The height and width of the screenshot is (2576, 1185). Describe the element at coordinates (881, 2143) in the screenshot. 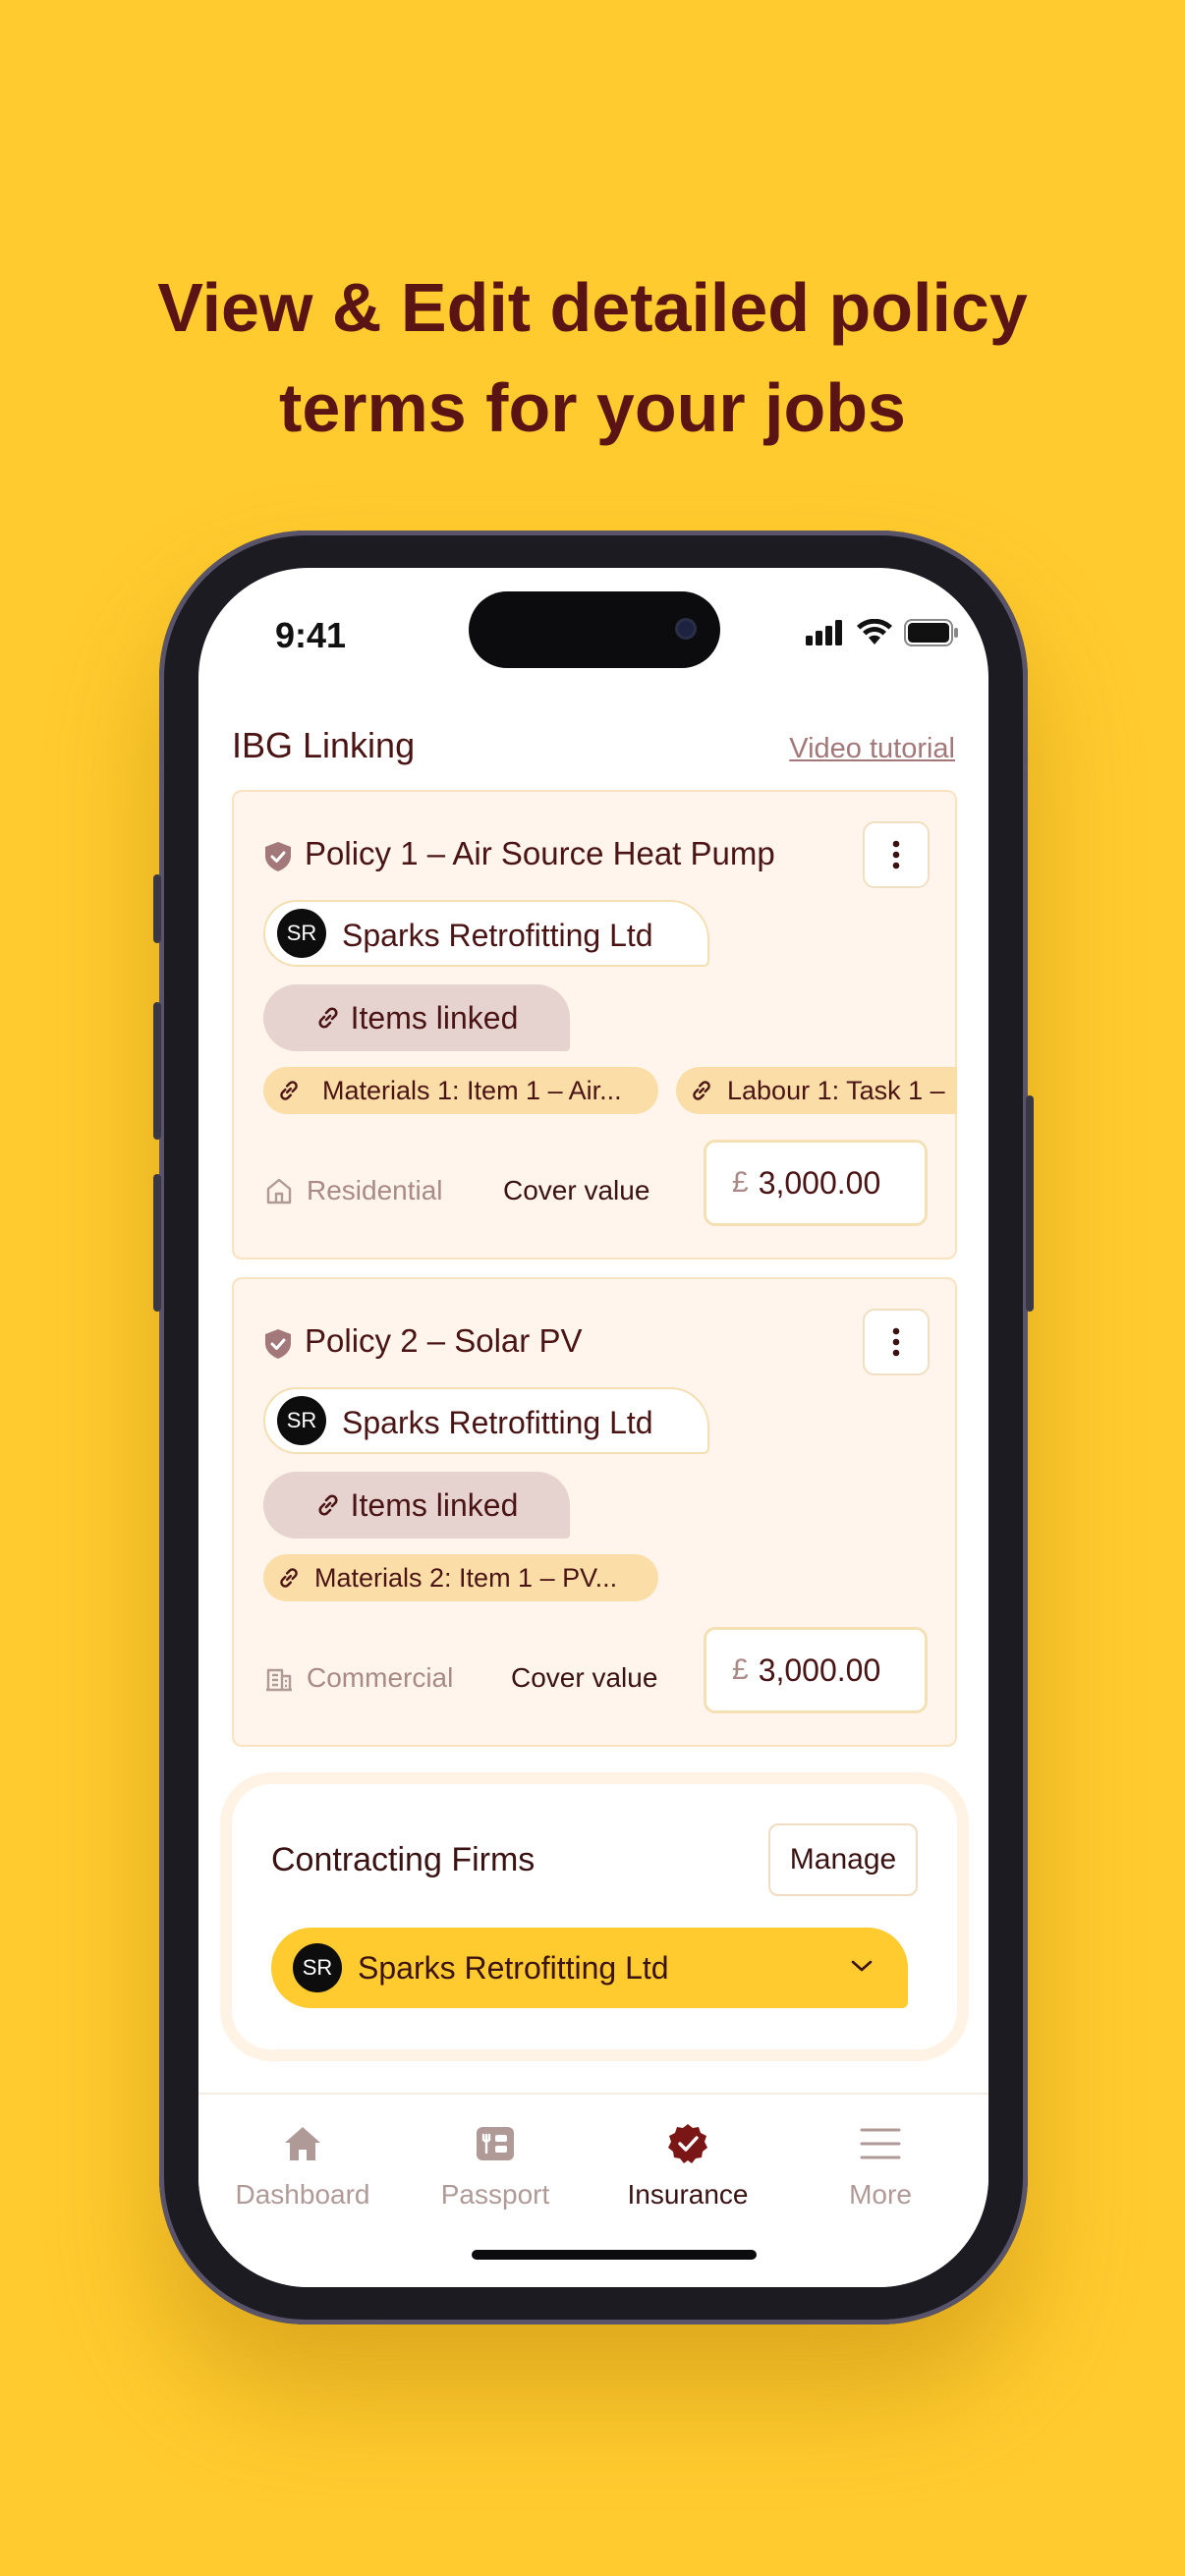

I see `menu-icon` at that location.